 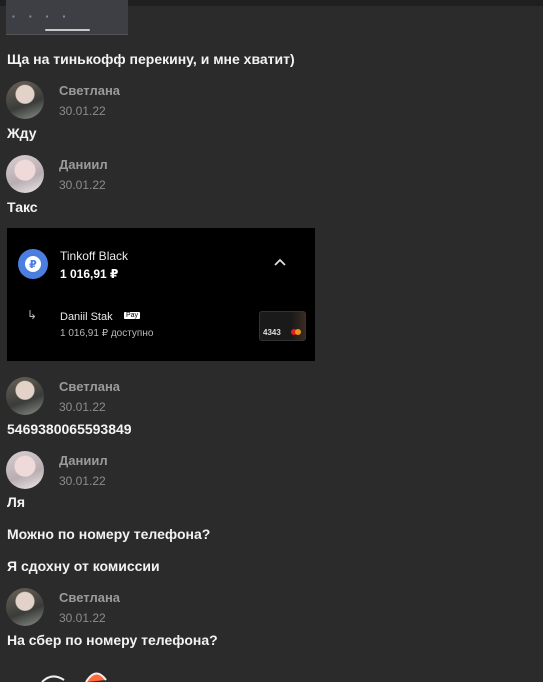 I want to click on ruble-glyph: ₽, so click(x=33, y=264).